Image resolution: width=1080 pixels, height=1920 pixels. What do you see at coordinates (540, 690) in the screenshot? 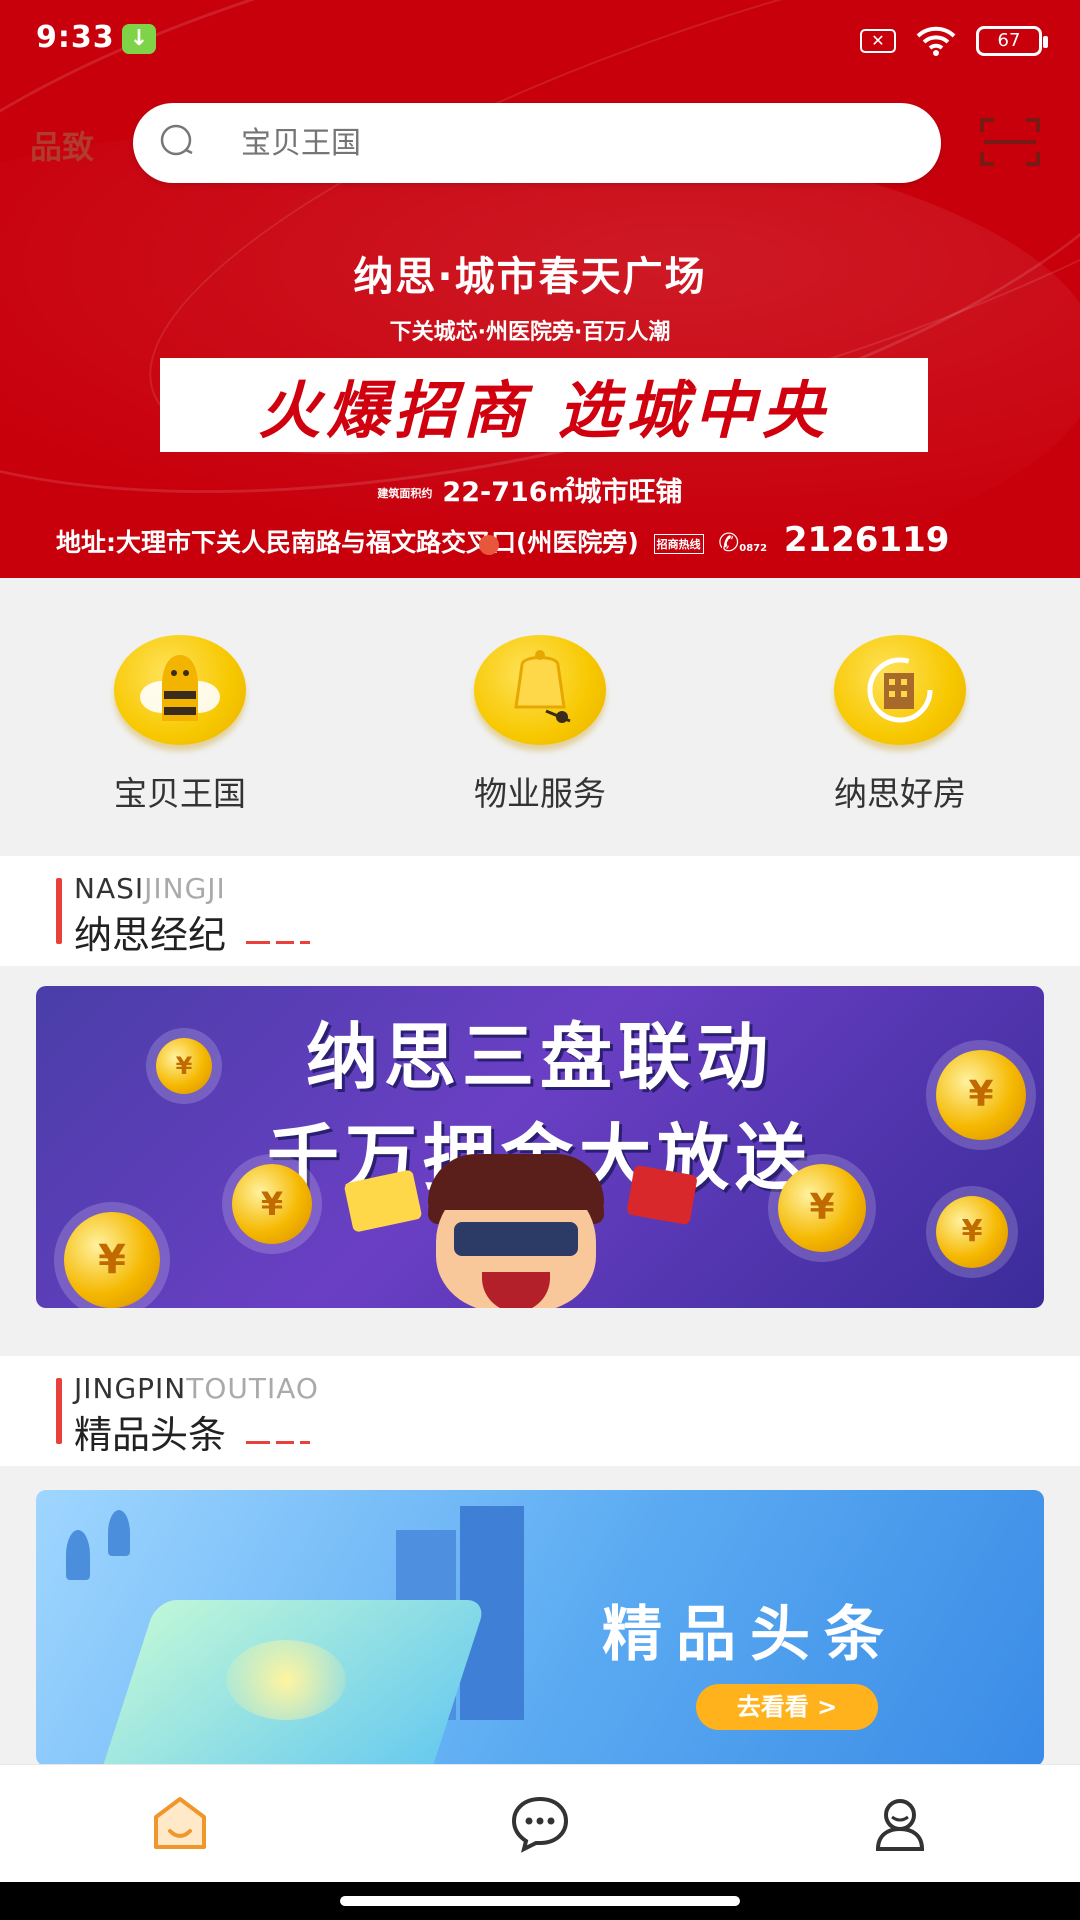
I see `bell-icon` at bounding box center [540, 690].